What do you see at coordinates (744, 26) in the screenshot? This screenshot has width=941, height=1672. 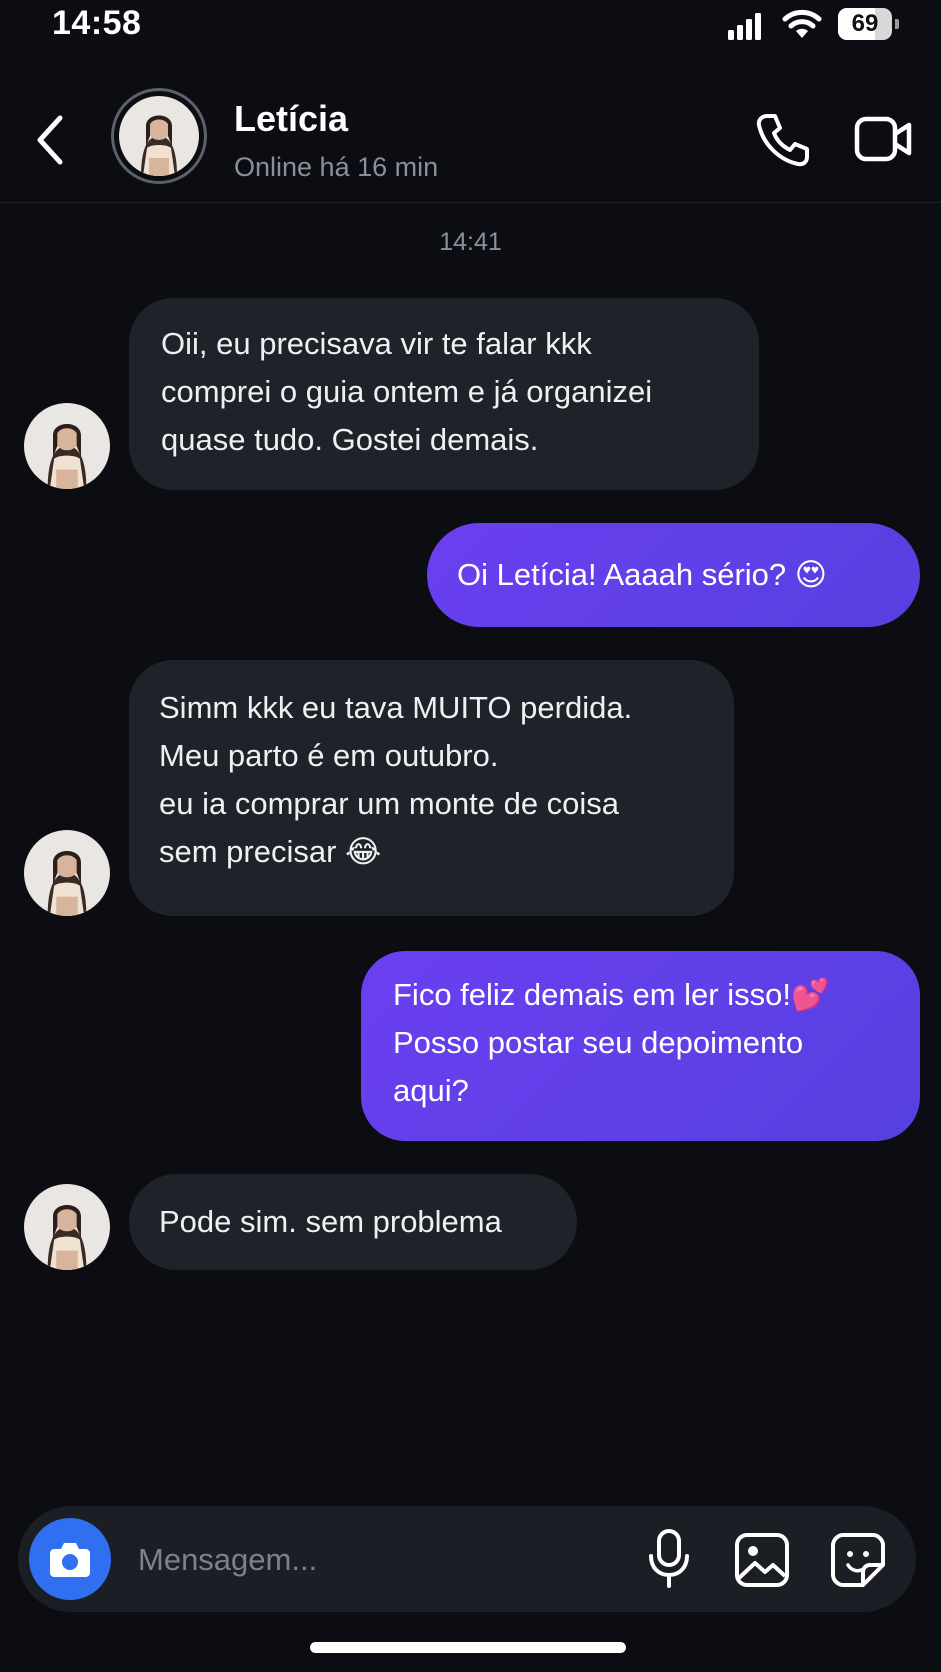 I see `cellular-signal-icon` at bounding box center [744, 26].